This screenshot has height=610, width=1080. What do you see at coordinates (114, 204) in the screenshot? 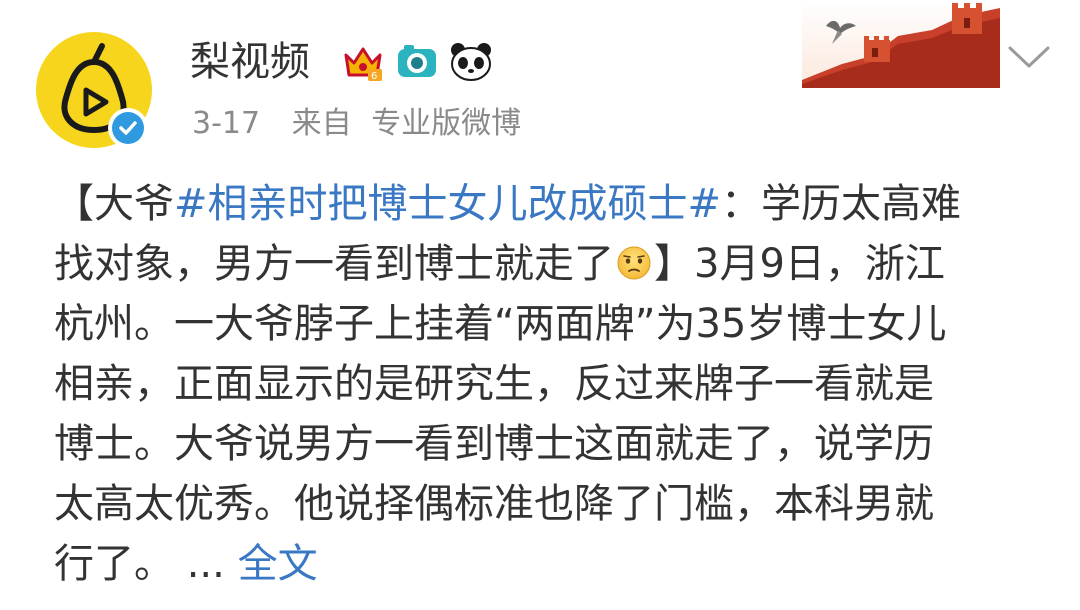
I see `post-text: 【大爷` at bounding box center [114, 204].